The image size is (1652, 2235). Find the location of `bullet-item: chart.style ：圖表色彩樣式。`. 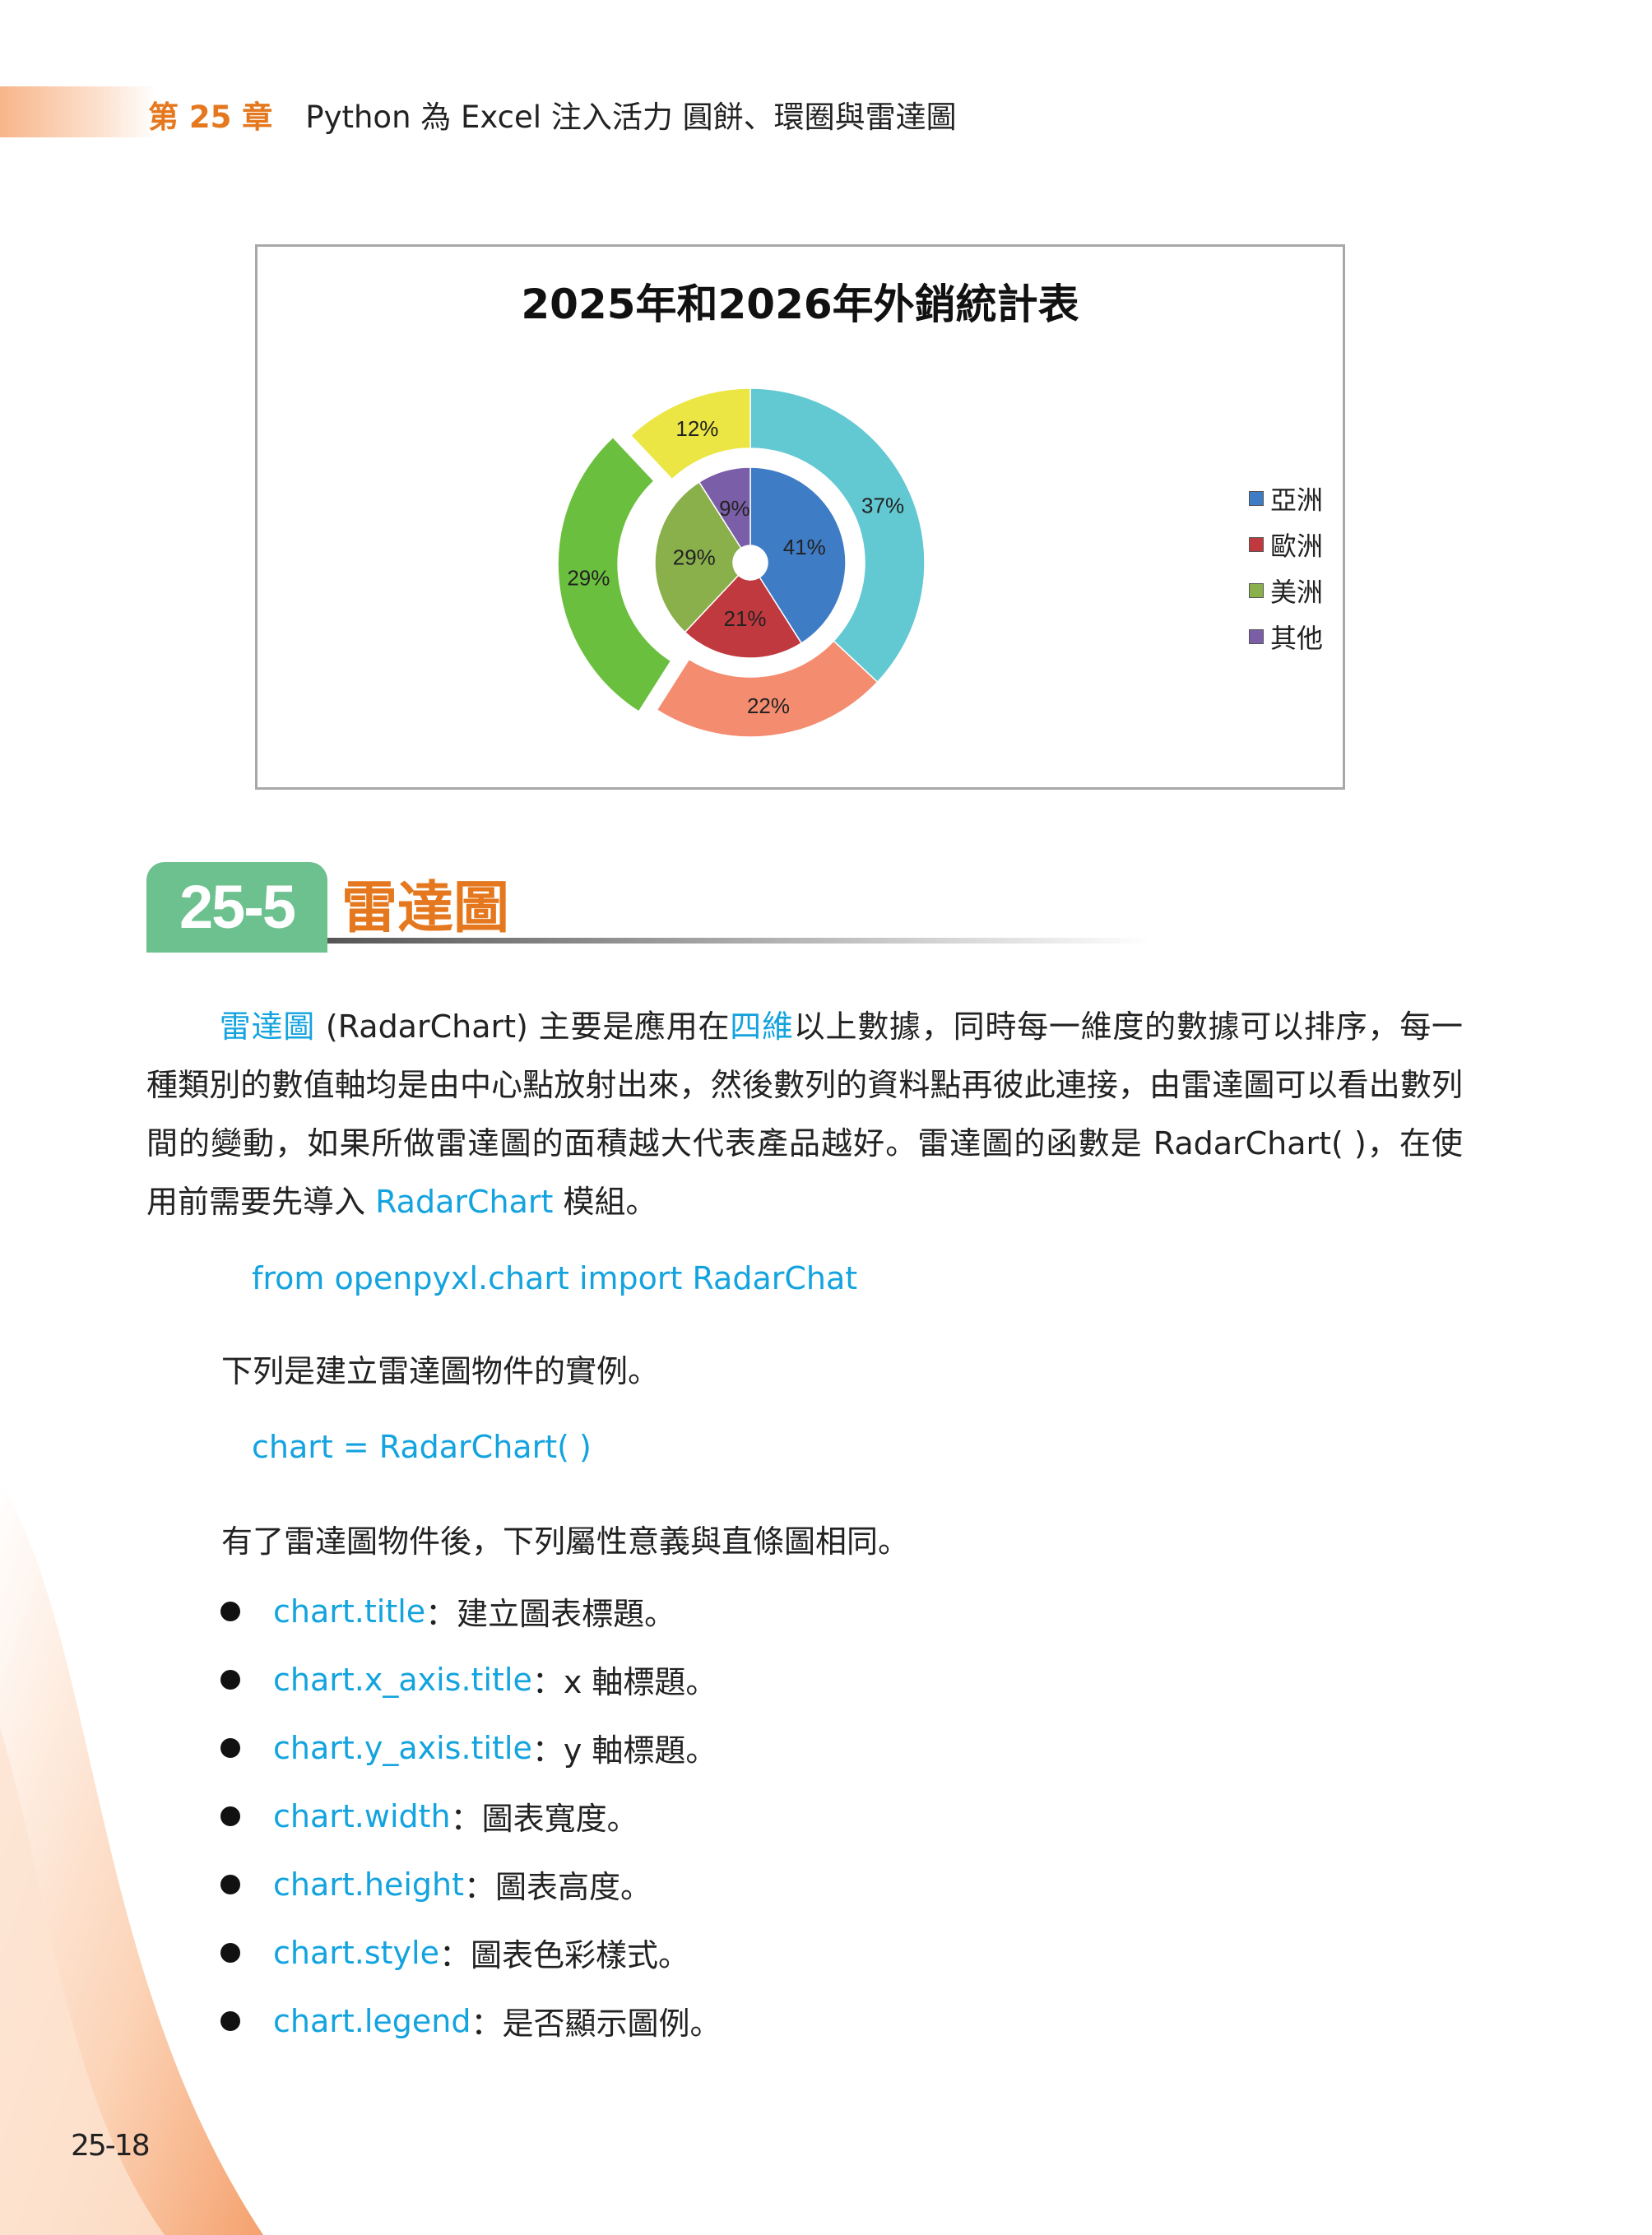

bullet-item: chart.style ：圖表色彩樣式。 is located at coordinates (455, 1952).